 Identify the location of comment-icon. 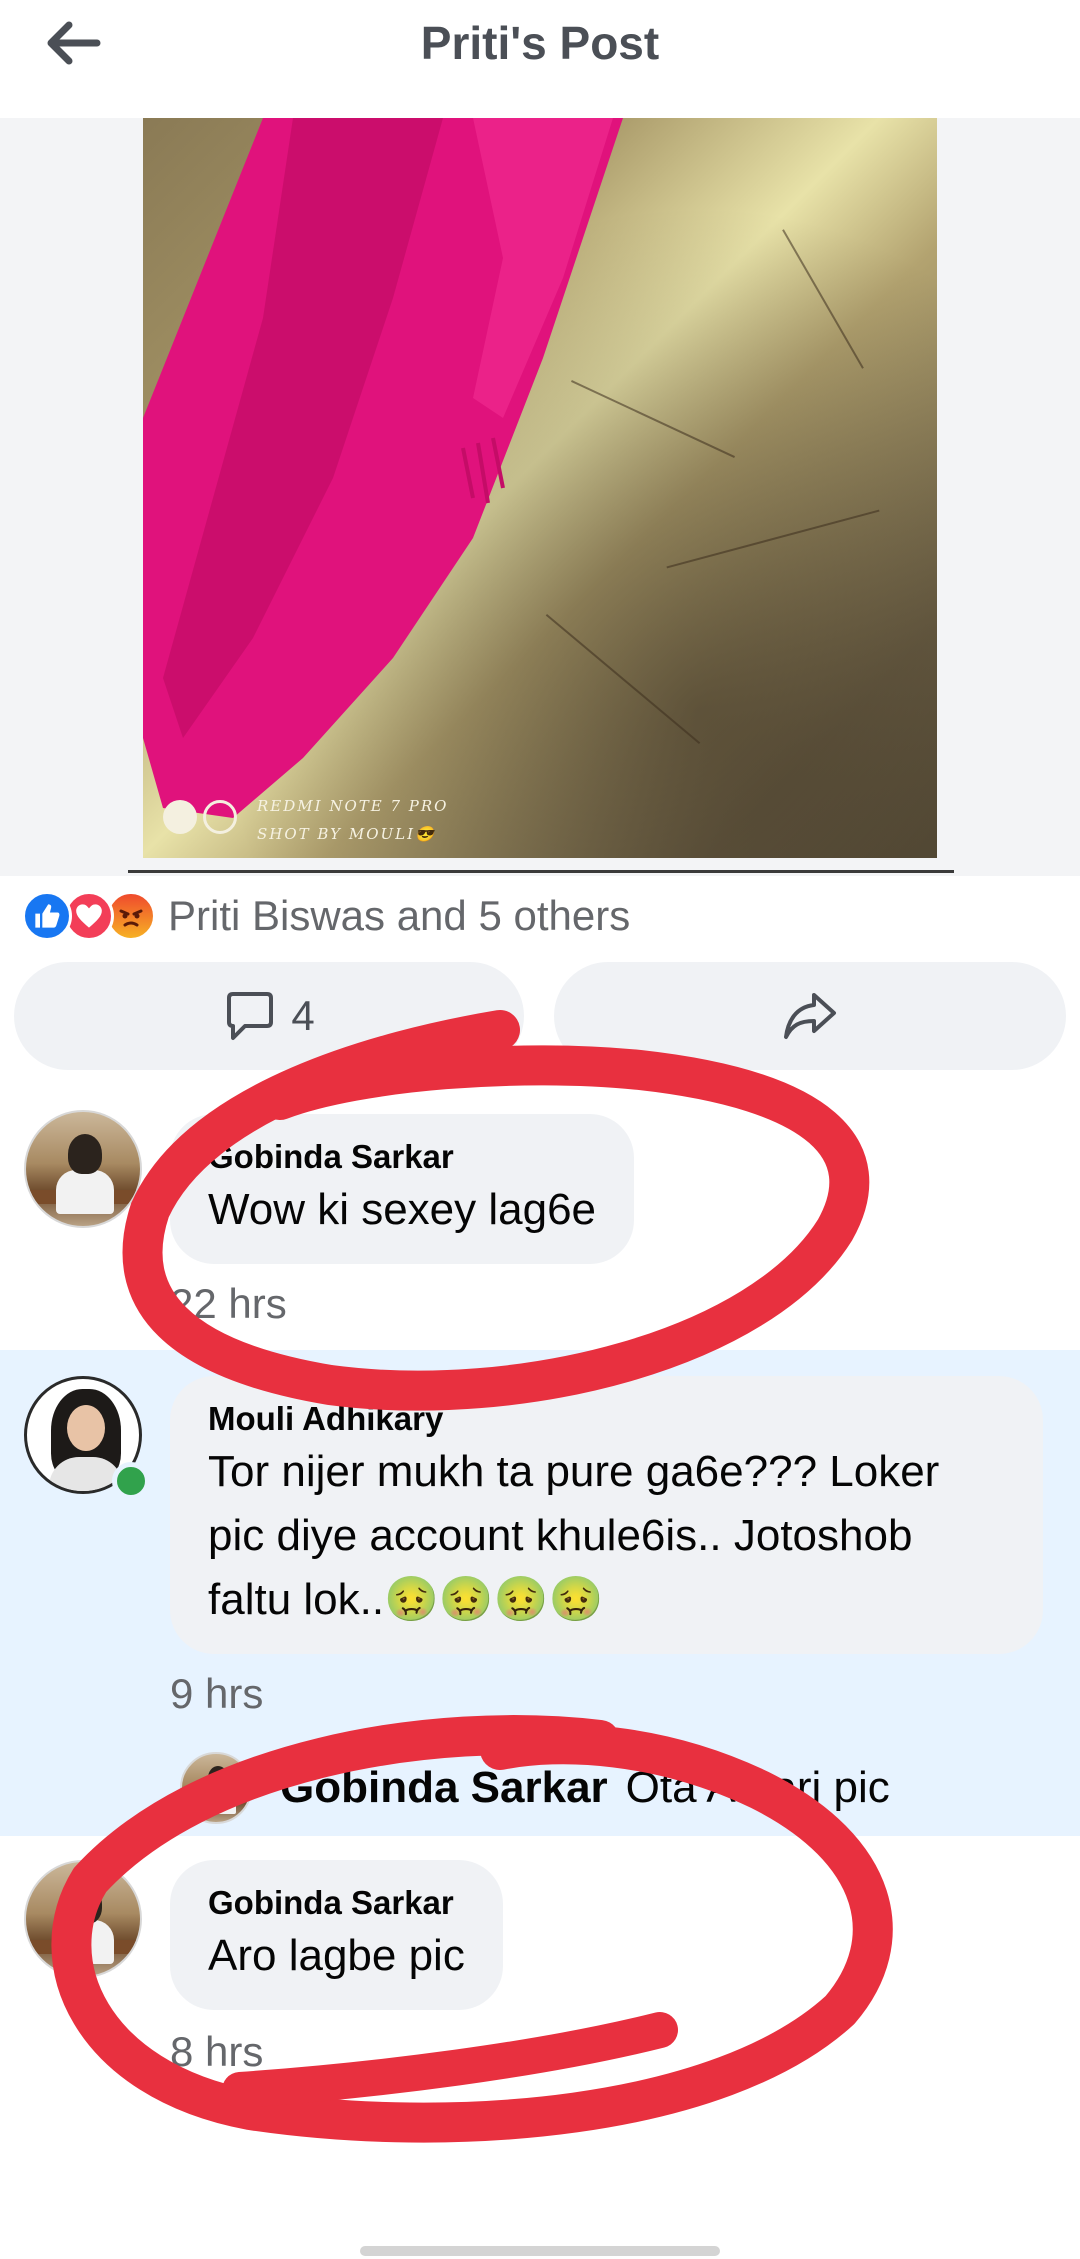
(250, 1016).